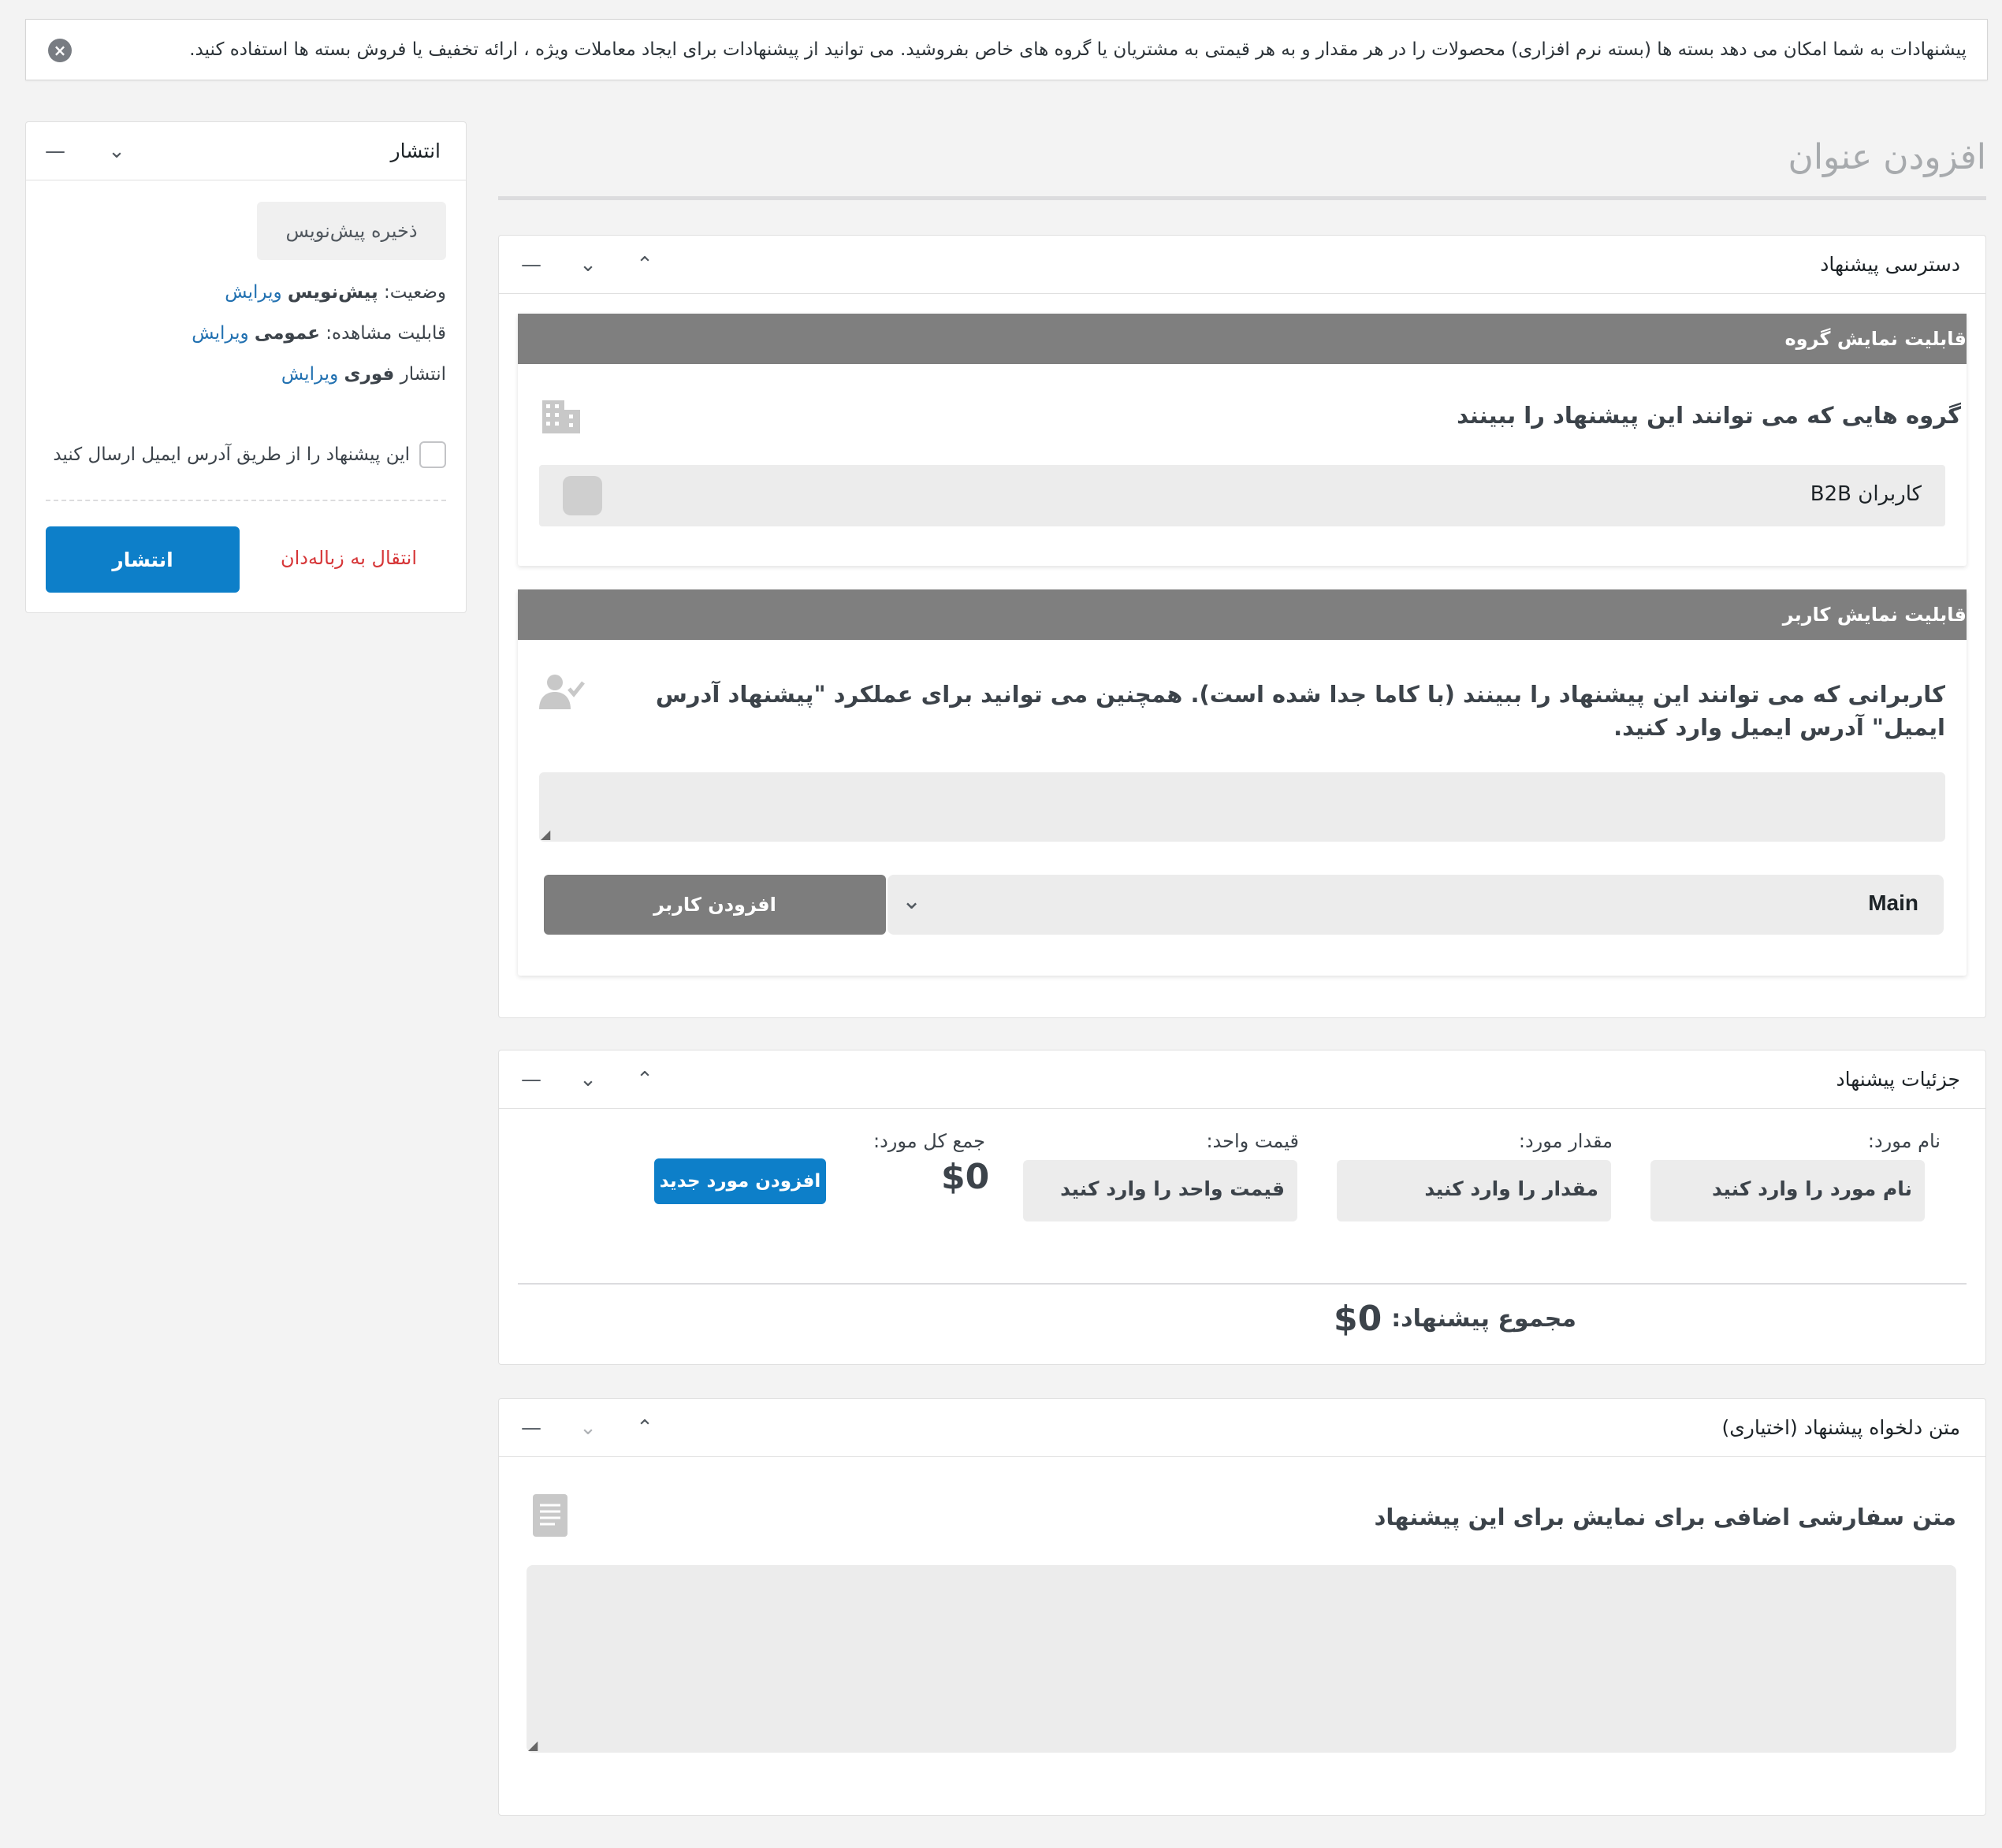  I want to click on offer-access-header: دسترسی پیشنهاد — ⌄ ⌃, so click(1242, 265).